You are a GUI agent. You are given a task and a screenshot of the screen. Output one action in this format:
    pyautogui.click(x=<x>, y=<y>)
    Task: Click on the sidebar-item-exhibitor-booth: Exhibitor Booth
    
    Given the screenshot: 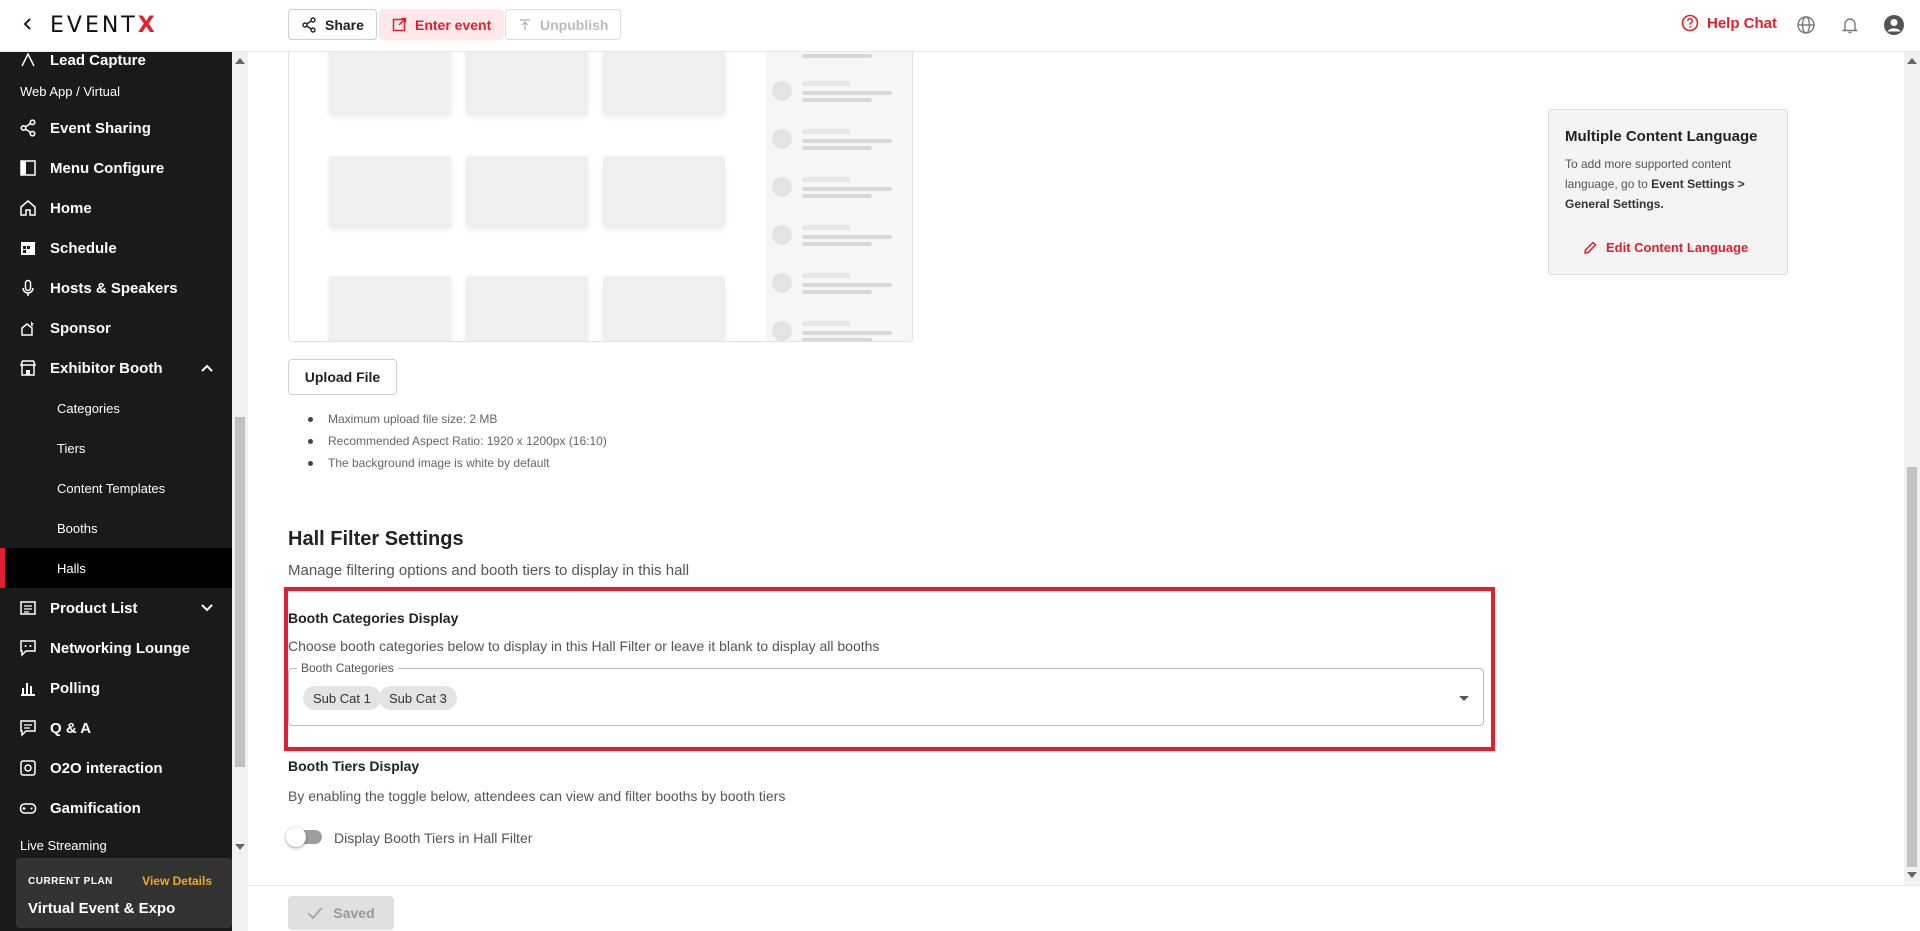 What is the action you would take?
    pyautogui.click(x=116, y=368)
    